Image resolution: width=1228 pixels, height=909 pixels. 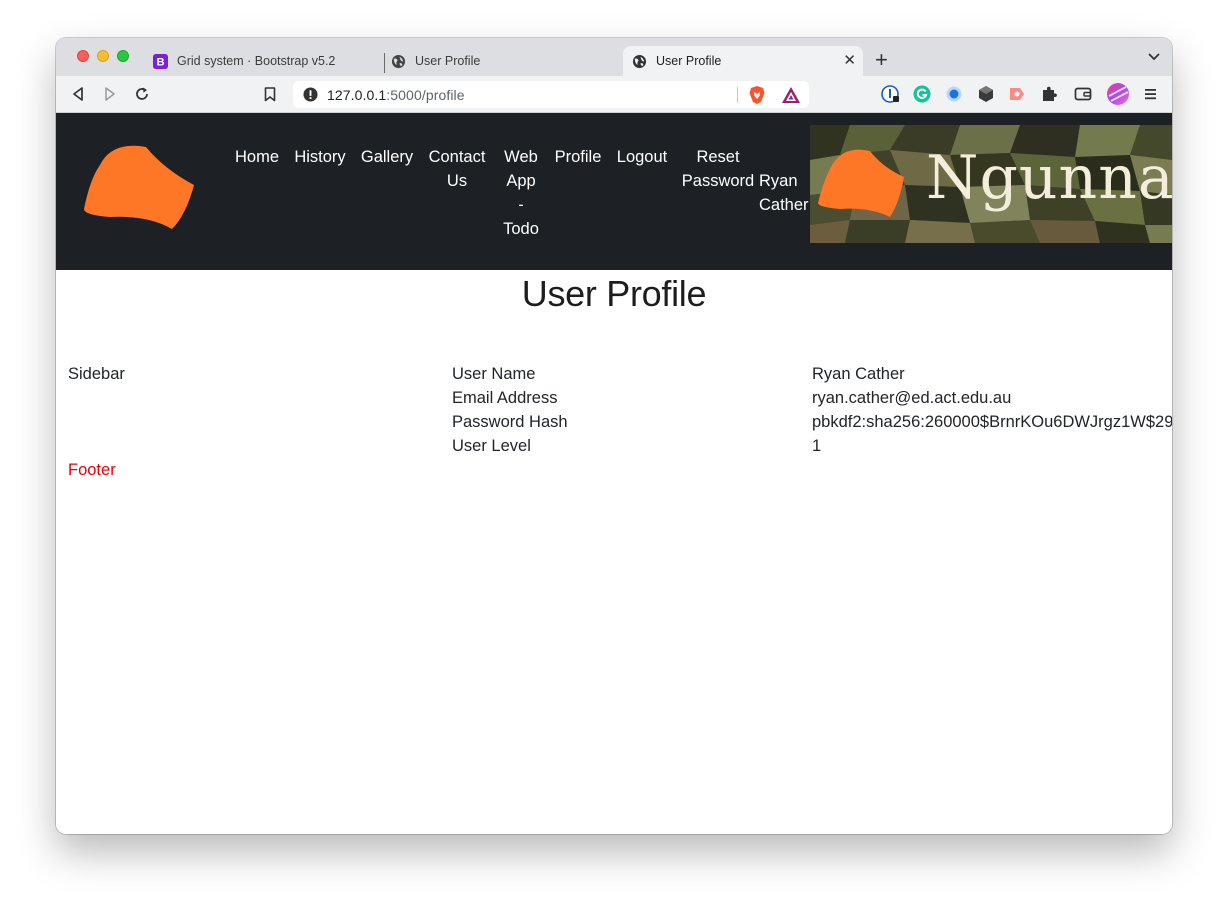 I want to click on profile-label-user-level: User Level, so click(x=491, y=446).